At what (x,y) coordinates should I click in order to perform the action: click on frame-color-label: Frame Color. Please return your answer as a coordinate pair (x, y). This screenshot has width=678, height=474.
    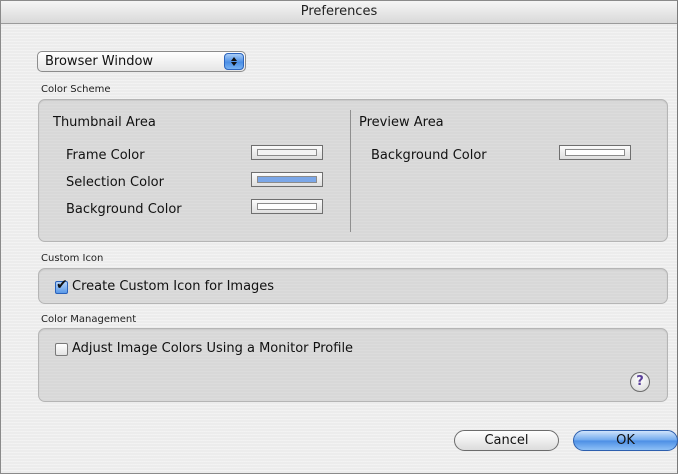
    Looking at the image, I should click on (105, 155).